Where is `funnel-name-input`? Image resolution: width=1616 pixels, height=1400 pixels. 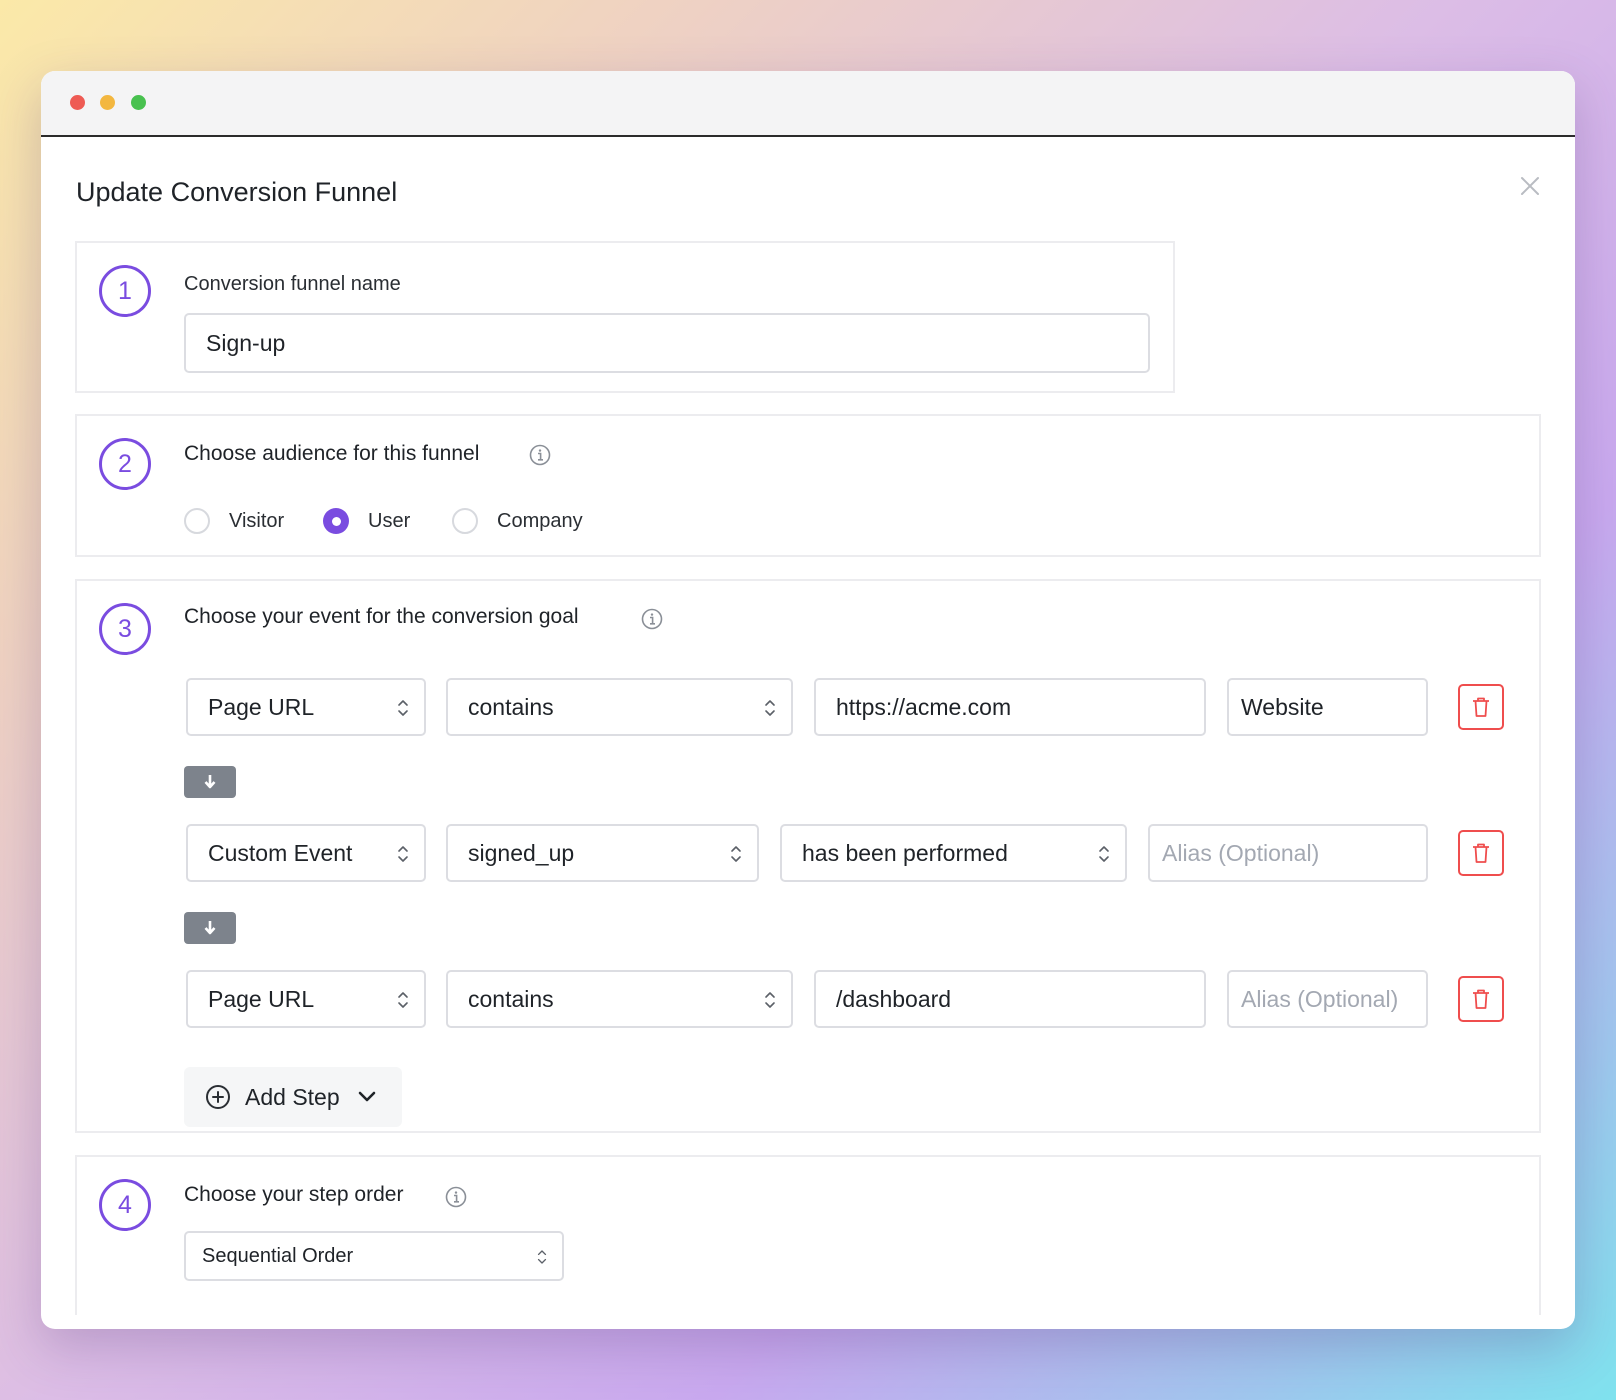 funnel-name-input is located at coordinates (667, 343).